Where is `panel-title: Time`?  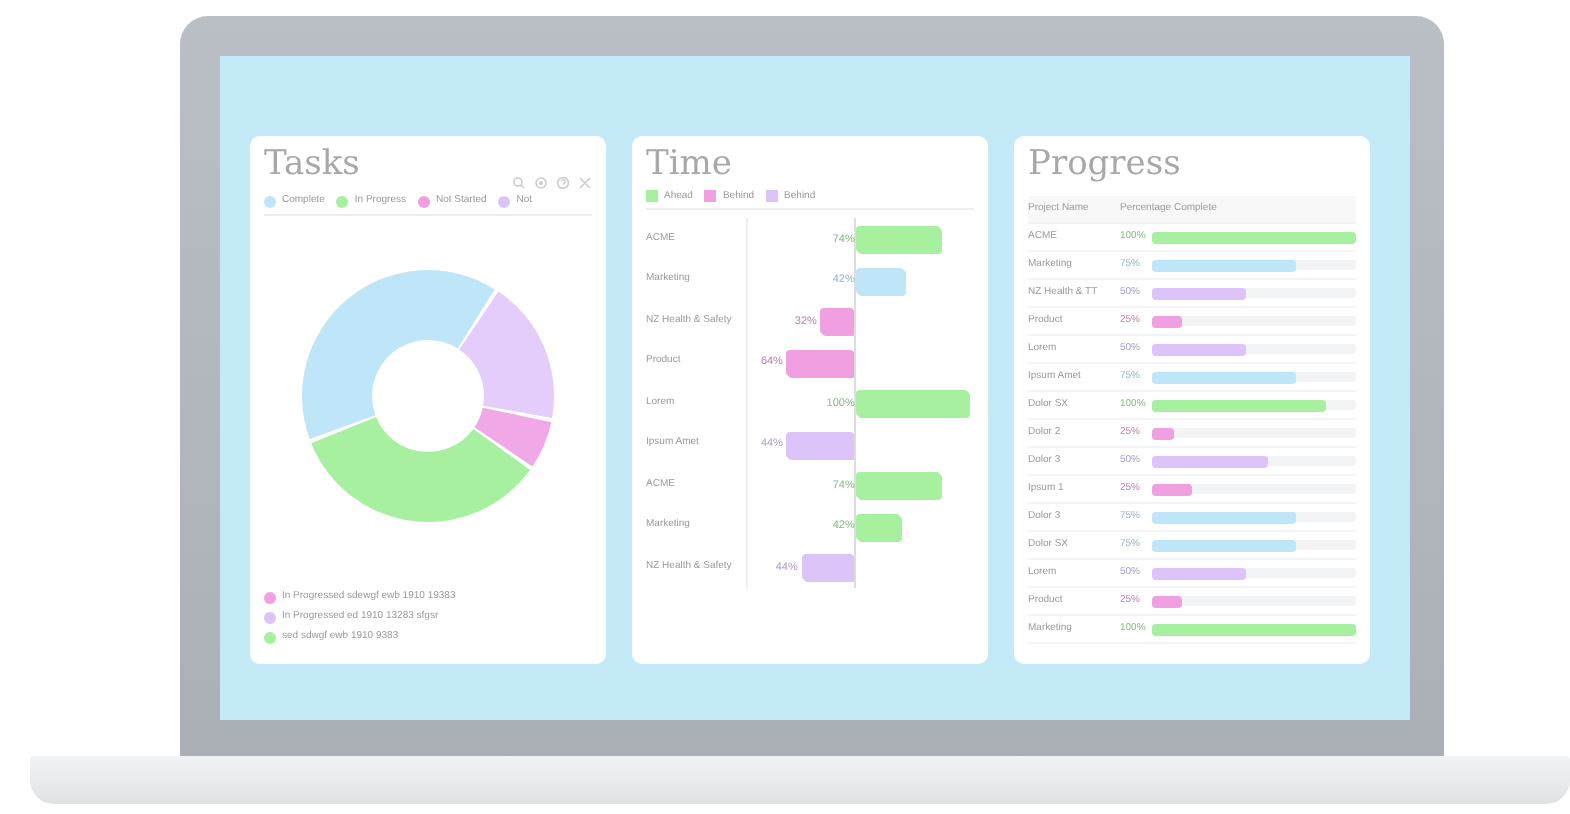 panel-title: Time is located at coordinates (690, 164).